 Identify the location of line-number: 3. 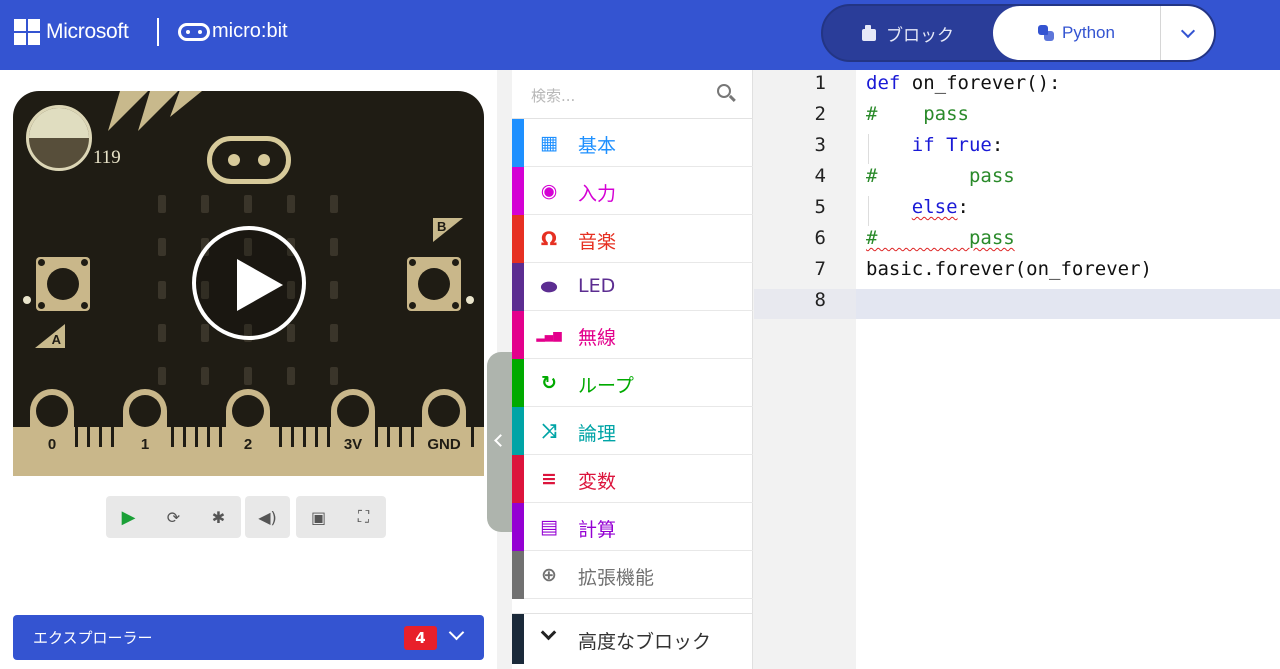
(820, 145).